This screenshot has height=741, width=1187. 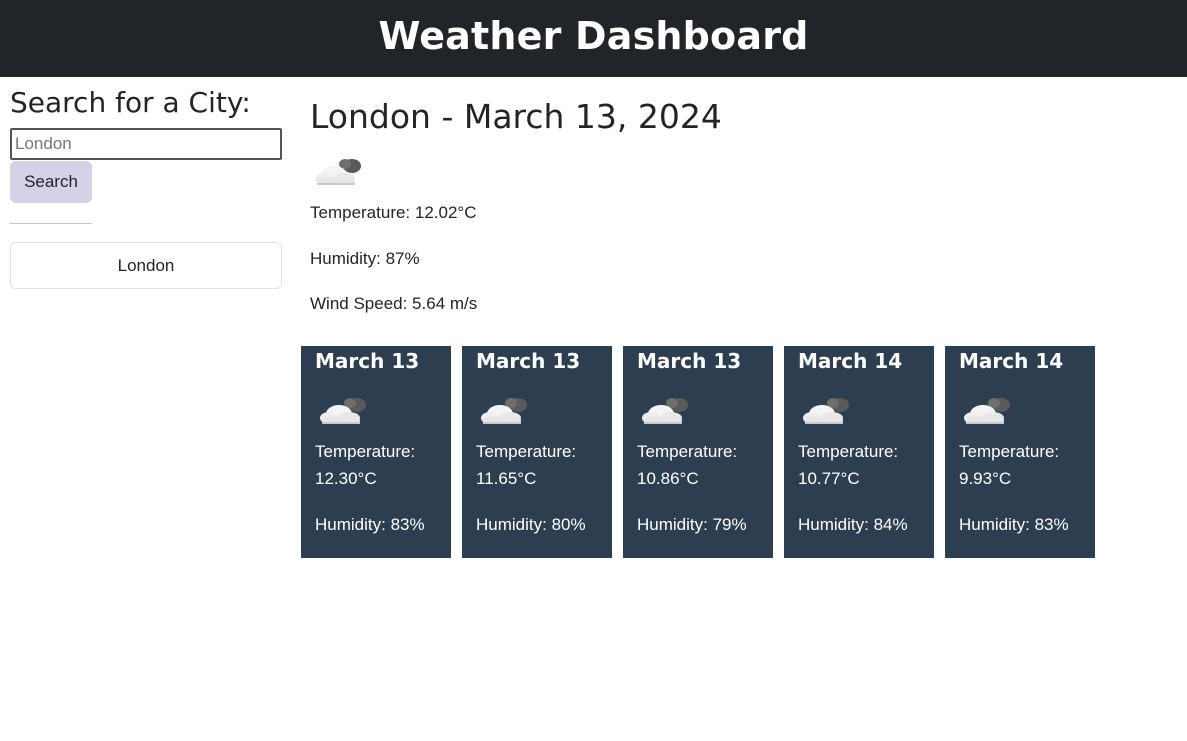 I want to click on forecast-temperature-value: 9.93°C, so click(x=985, y=478).